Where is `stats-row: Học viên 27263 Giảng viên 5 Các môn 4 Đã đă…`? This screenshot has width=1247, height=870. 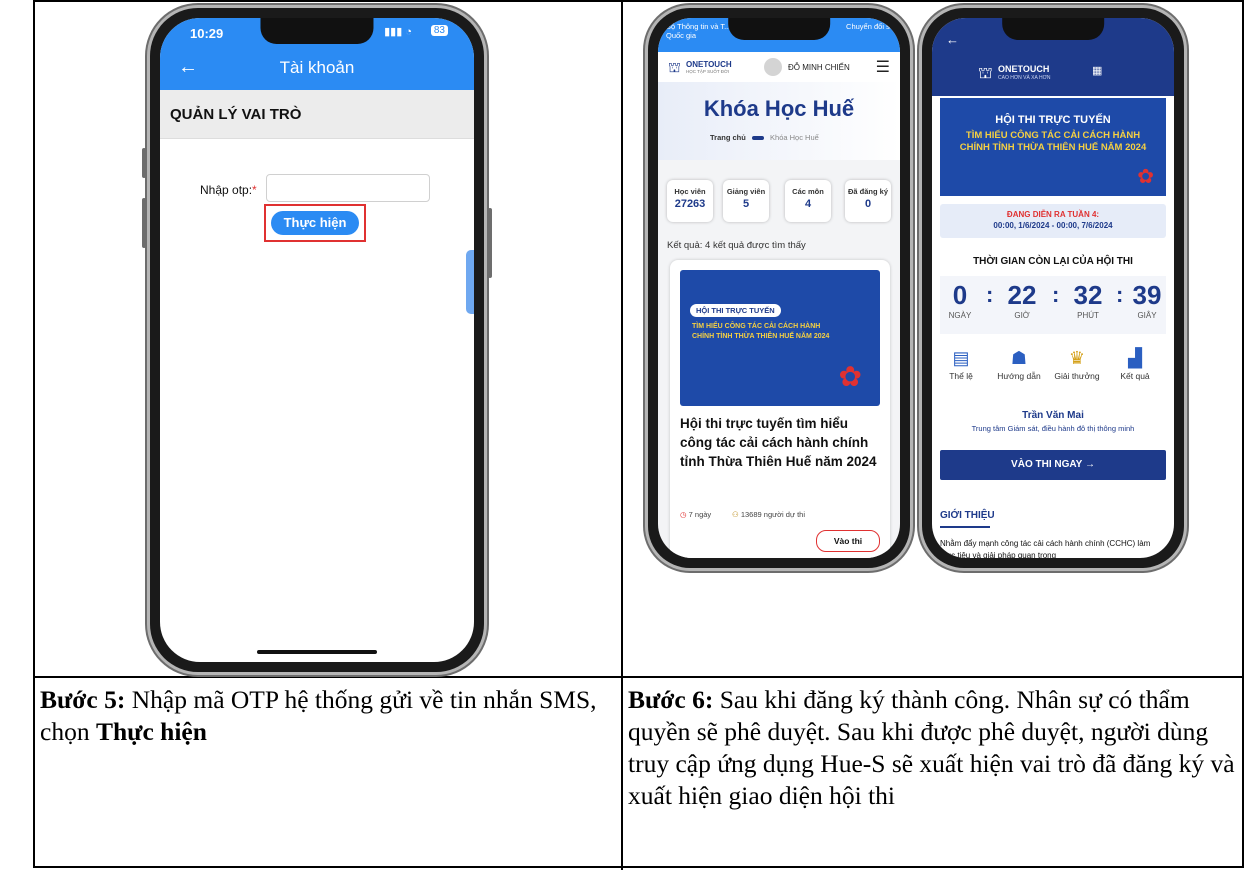
stats-row: Học viên 27263 Giảng viên 5 Các môn 4 Đã đă… is located at coordinates (782, 202).